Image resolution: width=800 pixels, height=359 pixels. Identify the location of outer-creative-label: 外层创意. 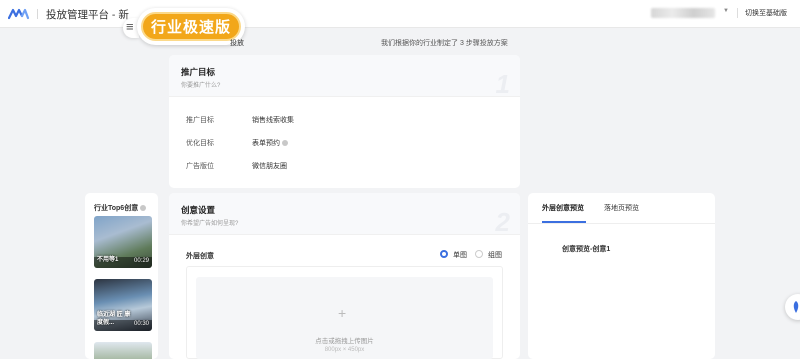
(200, 256).